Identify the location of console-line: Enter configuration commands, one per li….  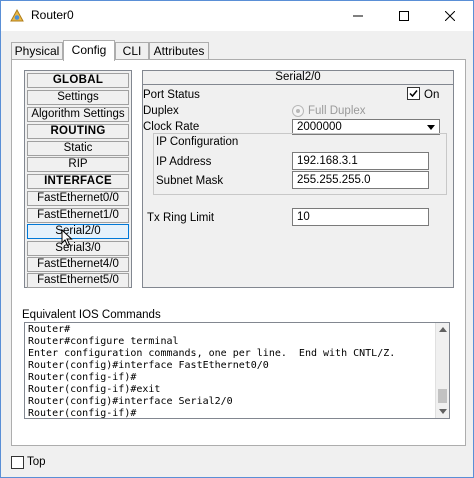
(212, 353).